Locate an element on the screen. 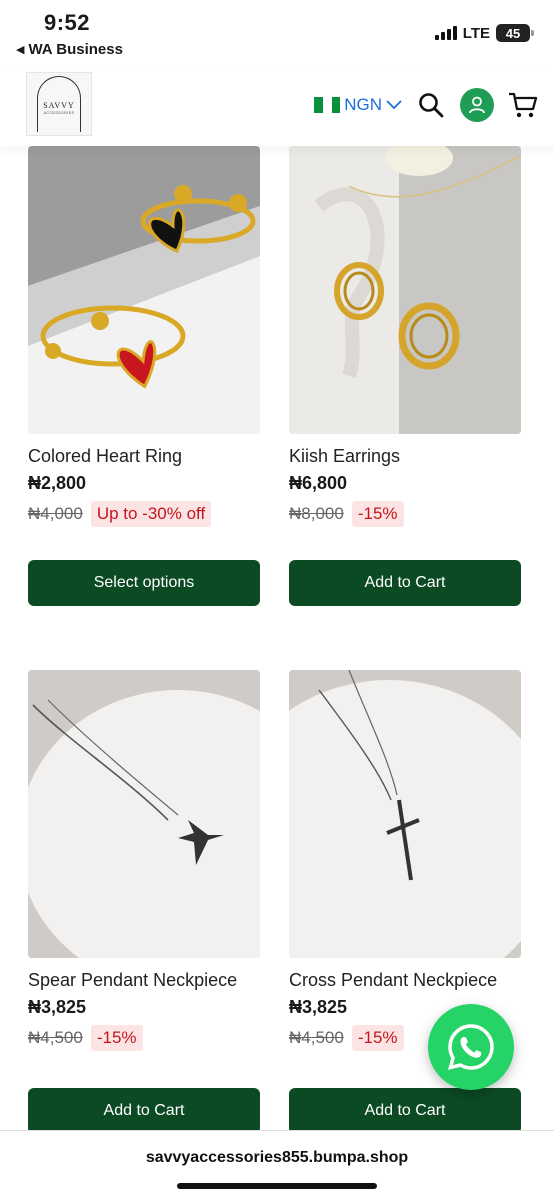  cart-icon is located at coordinates (523, 105).